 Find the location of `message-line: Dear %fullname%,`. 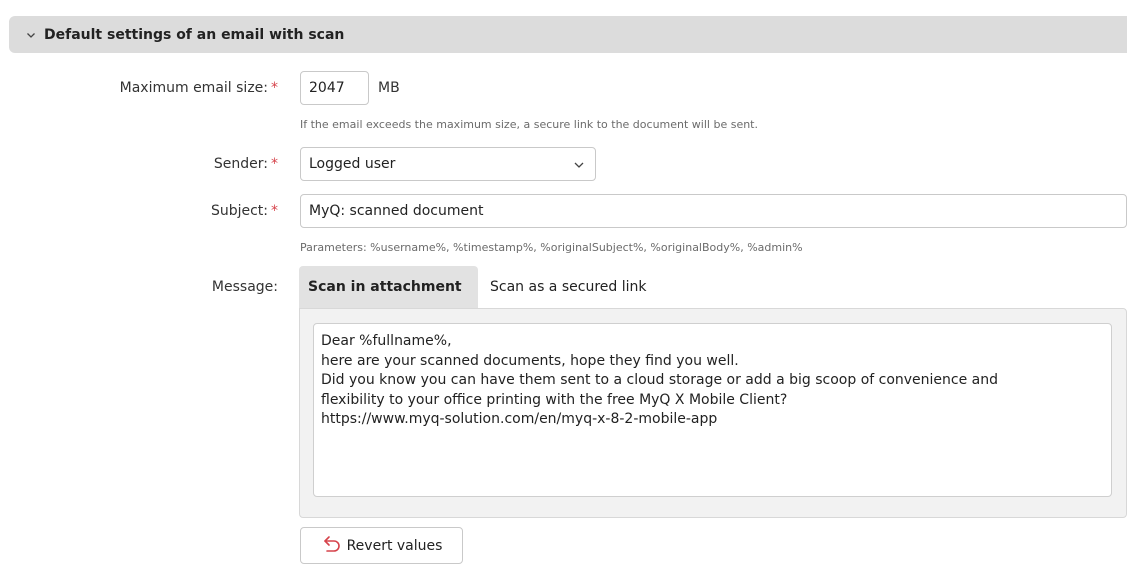

message-line: Dear %fullname%, is located at coordinates (386, 341).